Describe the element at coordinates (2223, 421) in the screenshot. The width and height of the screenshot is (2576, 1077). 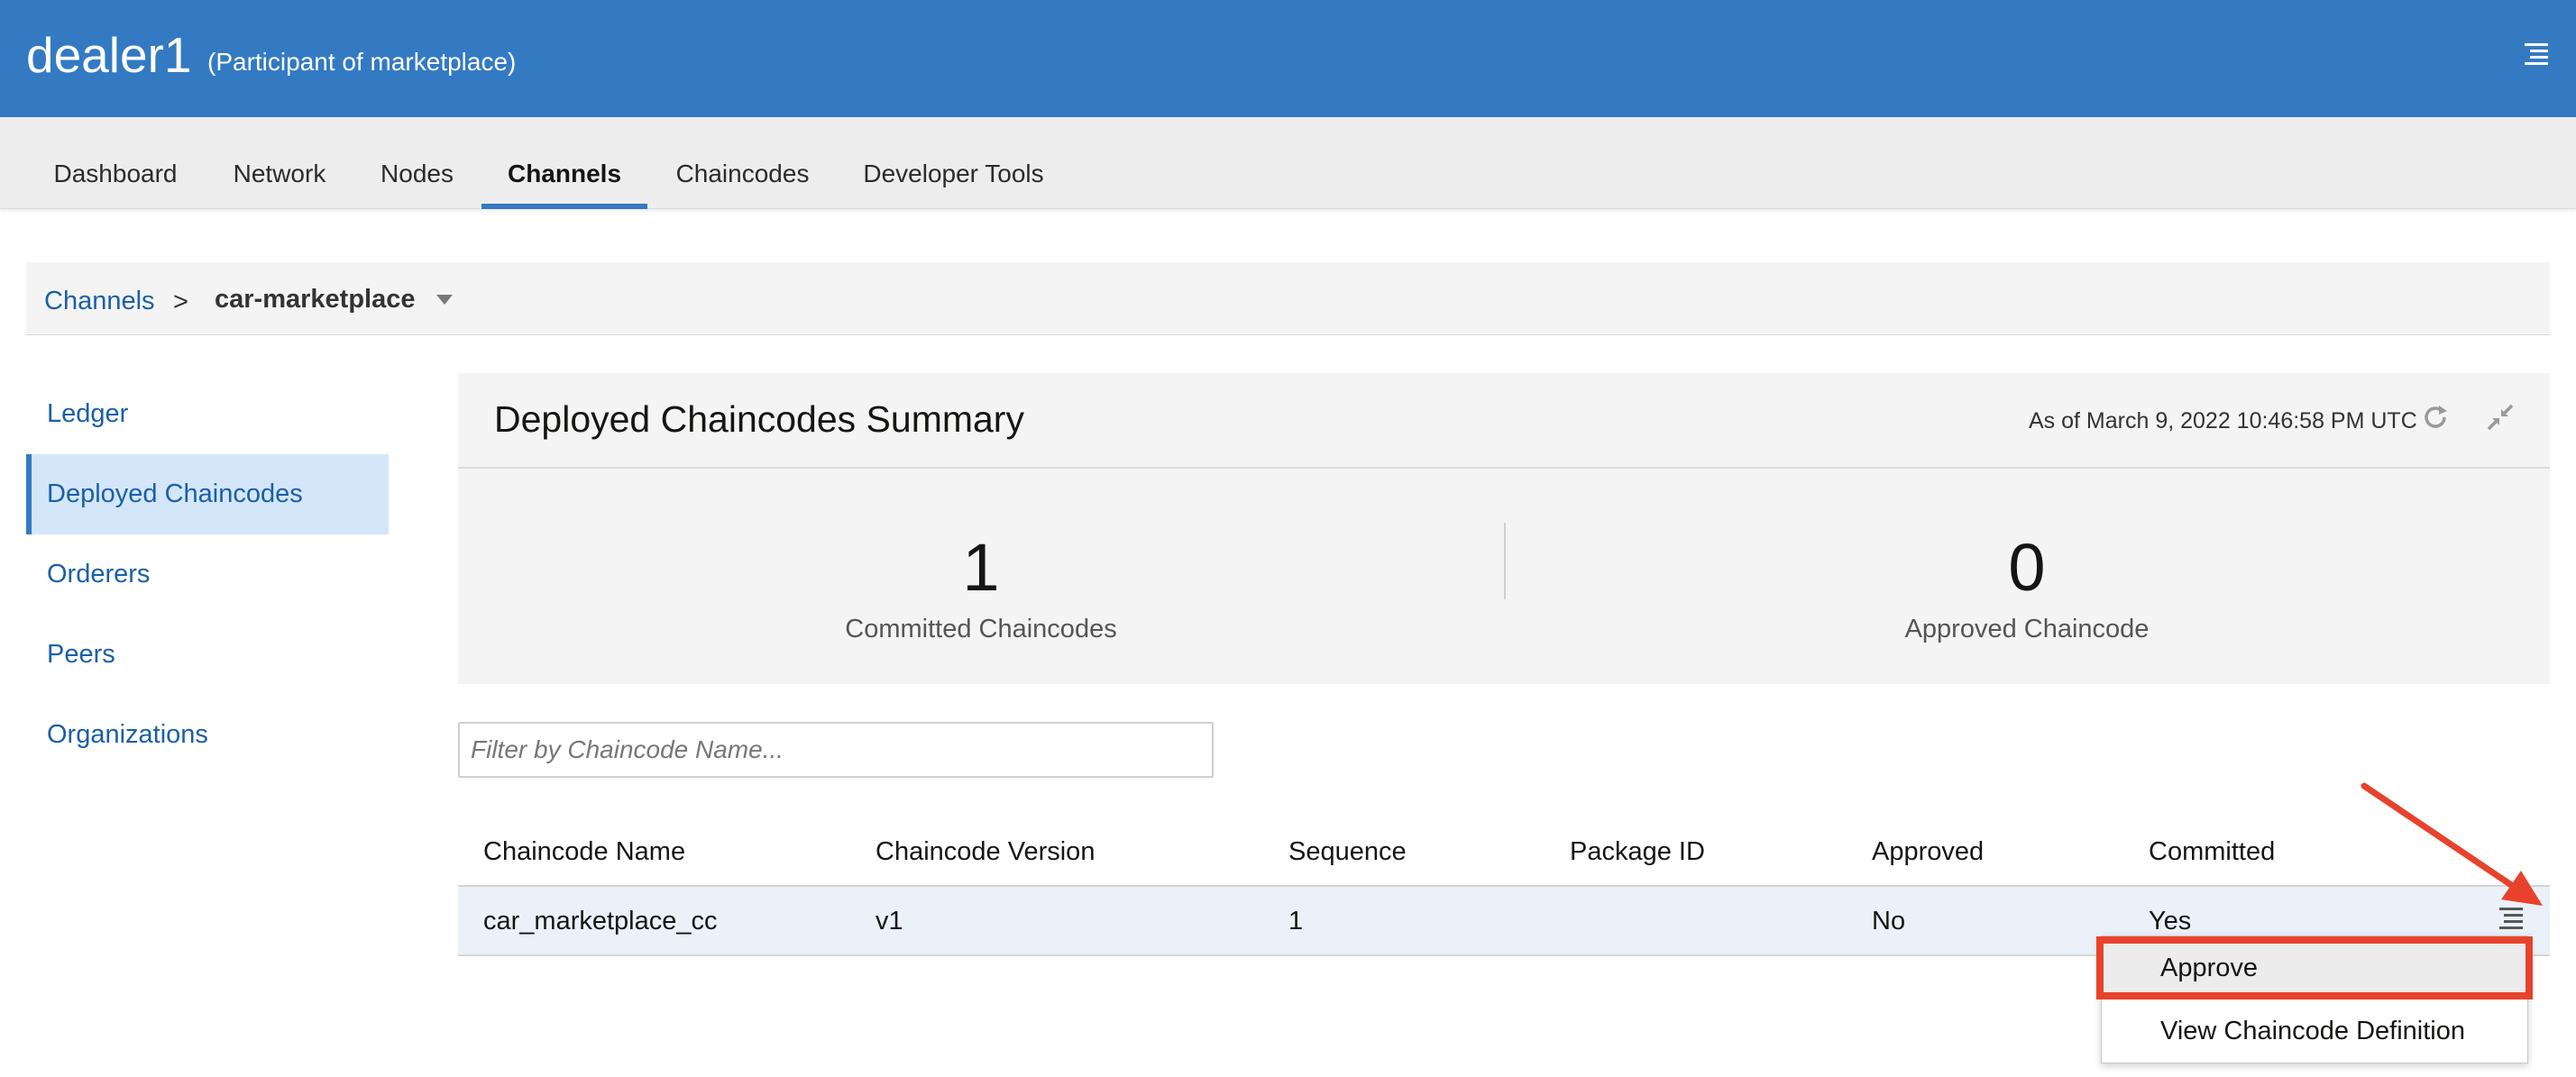
I see `summary-timestamp: As of March 9, 2022 10:46:58 PM UTC` at that location.